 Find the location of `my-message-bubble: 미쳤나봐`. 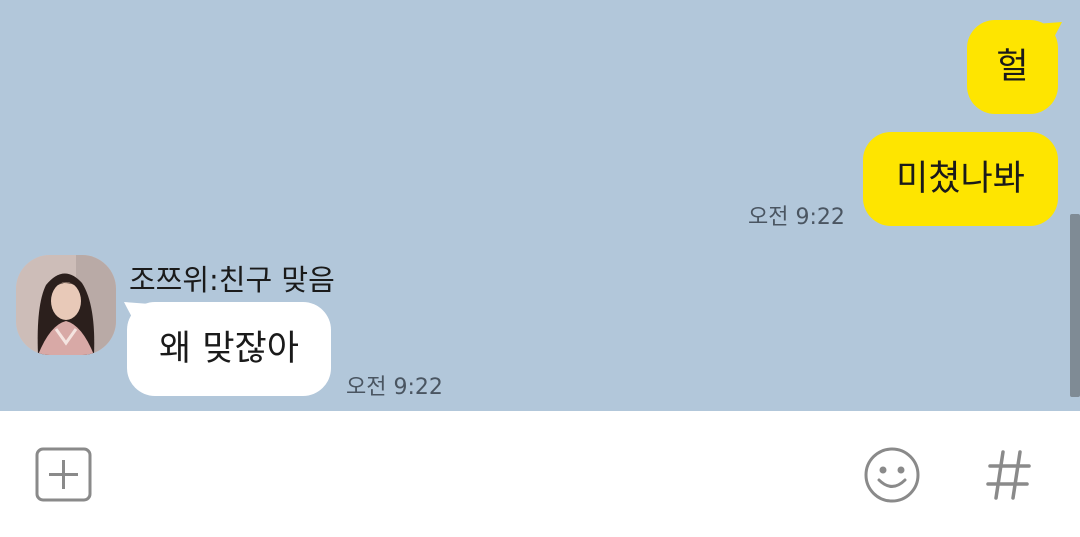

my-message-bubble: 미쳤나봐 is located at coordinates (960, 179).